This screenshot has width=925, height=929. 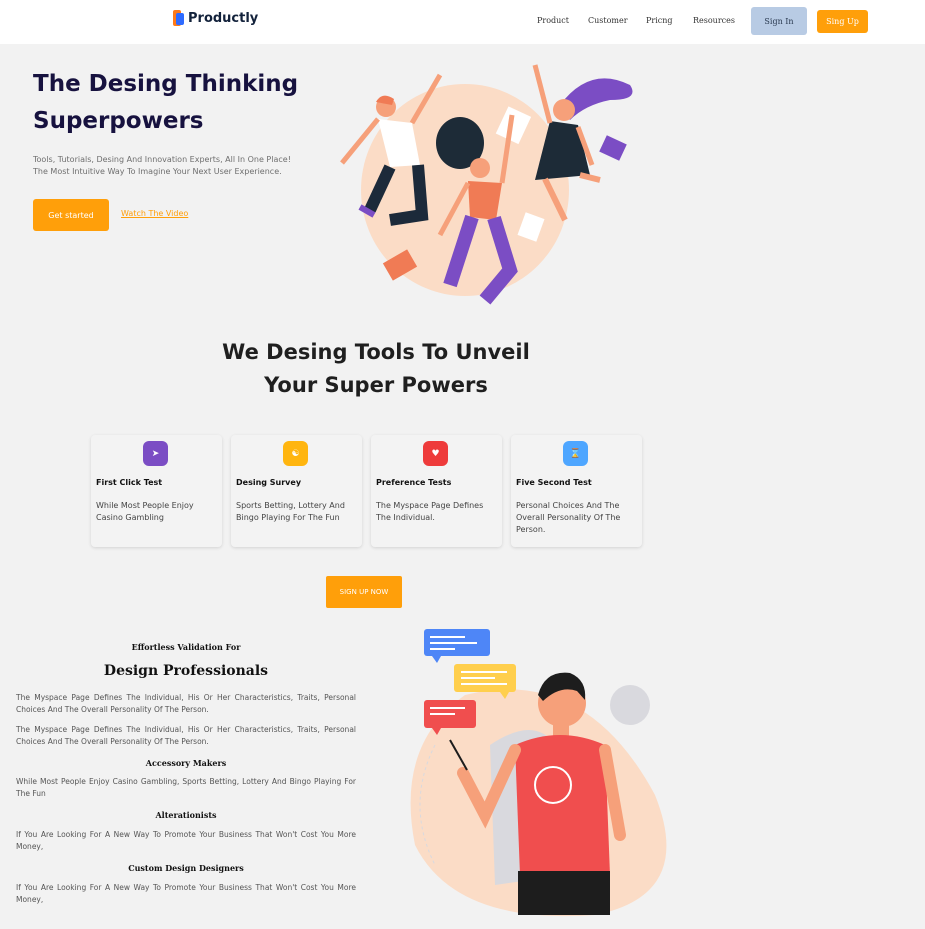 What do you see at coordinates (608, 20) in the screenshot?
I see `nav-link-customer: Customer` at bounding box center [608, 20].